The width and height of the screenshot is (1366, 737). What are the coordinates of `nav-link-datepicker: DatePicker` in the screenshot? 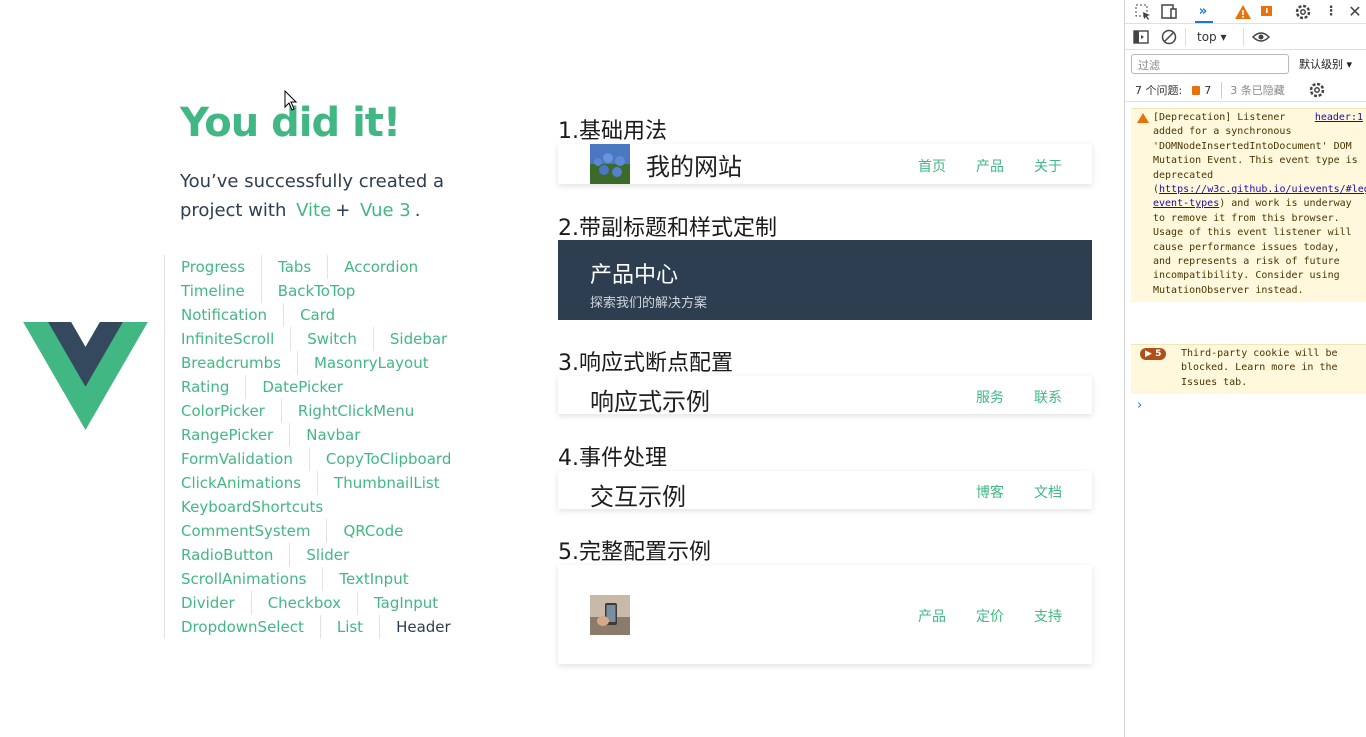 It's located at (302, 387).